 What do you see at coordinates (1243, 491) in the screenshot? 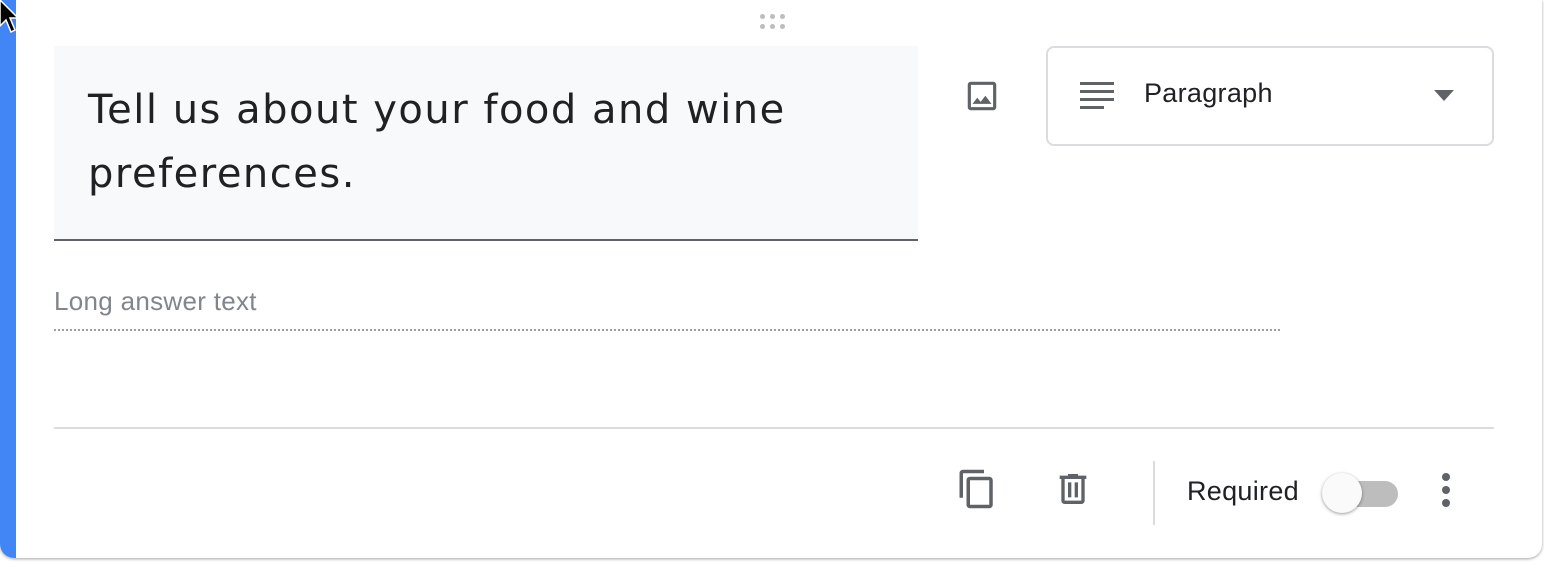
I see `required-label: Required` at bounding box center [1243, 491].